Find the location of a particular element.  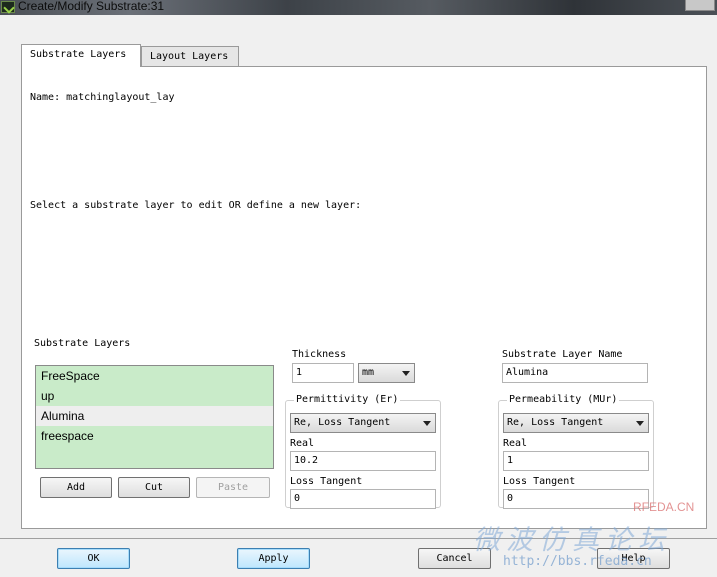

window-close-button is located at coordinates (700, 5).